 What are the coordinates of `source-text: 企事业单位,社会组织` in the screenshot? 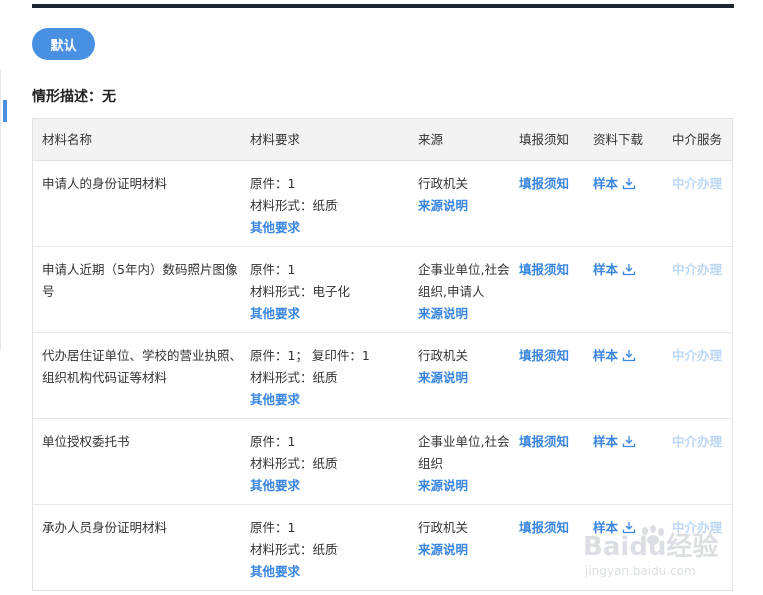 It's located at (464, 452).